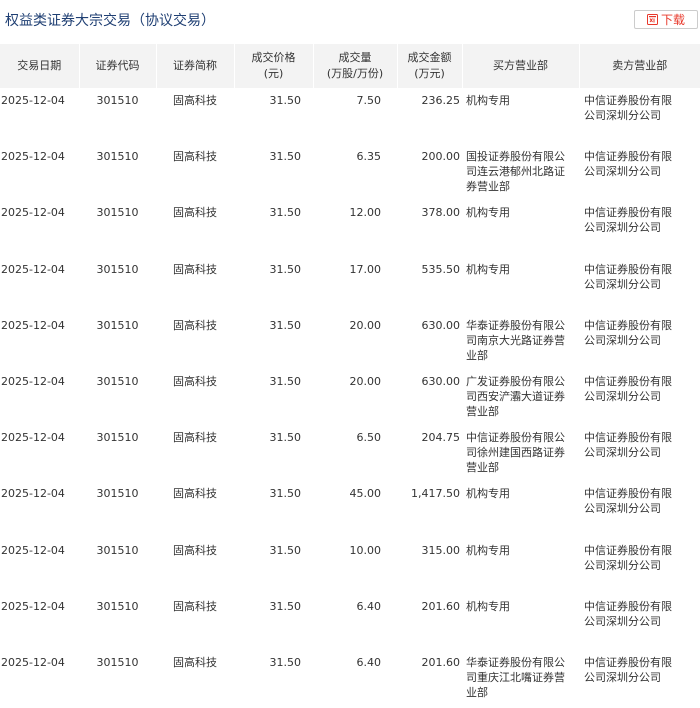  I want to click on cell-amount: 535.50, so click(441, 269).